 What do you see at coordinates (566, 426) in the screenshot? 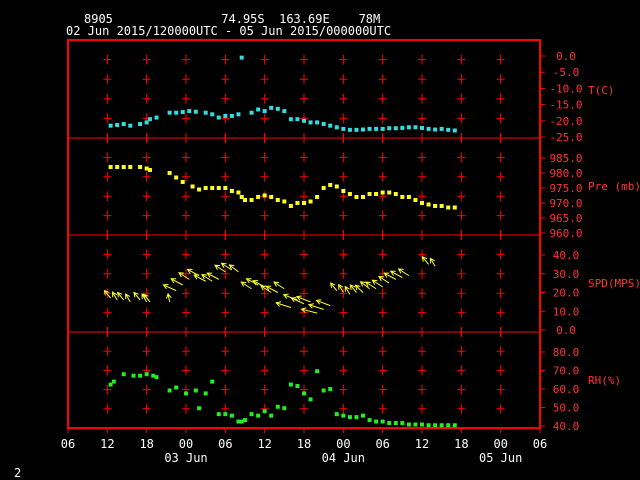
I see `y-tick-label: 40.0` at bounding box center [566, 426].